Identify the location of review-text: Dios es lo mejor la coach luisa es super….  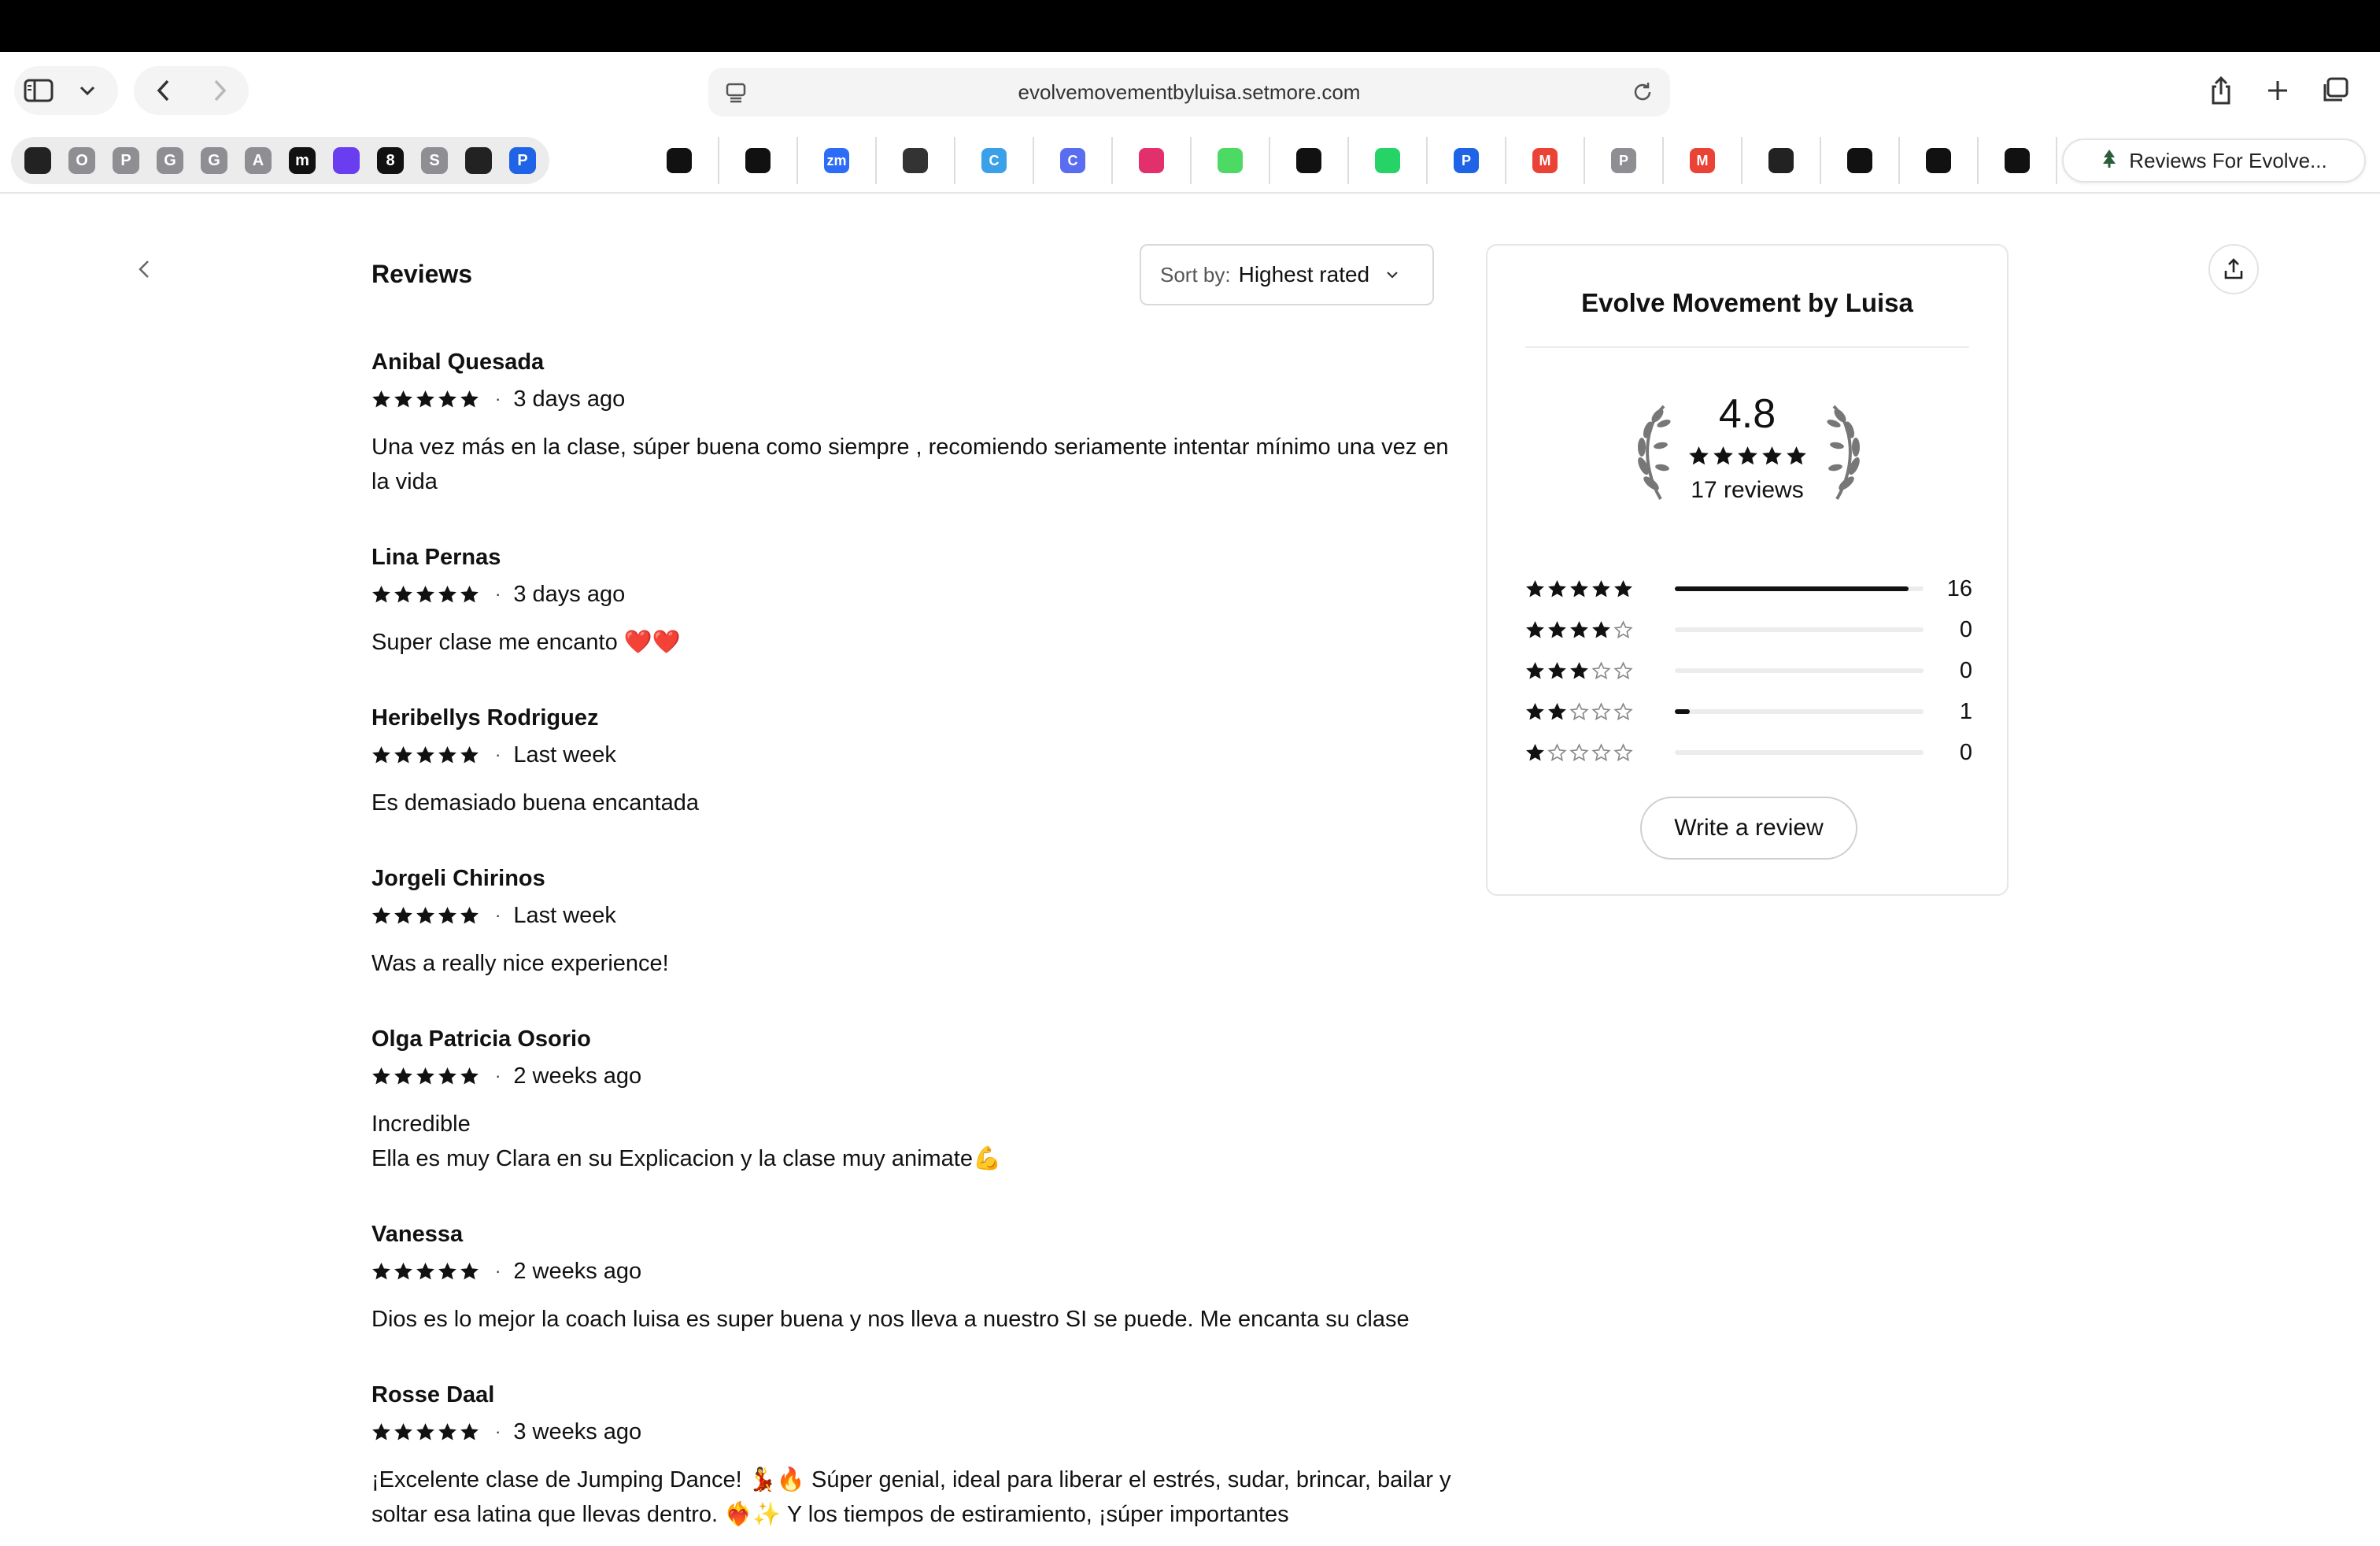
(891, 1320).